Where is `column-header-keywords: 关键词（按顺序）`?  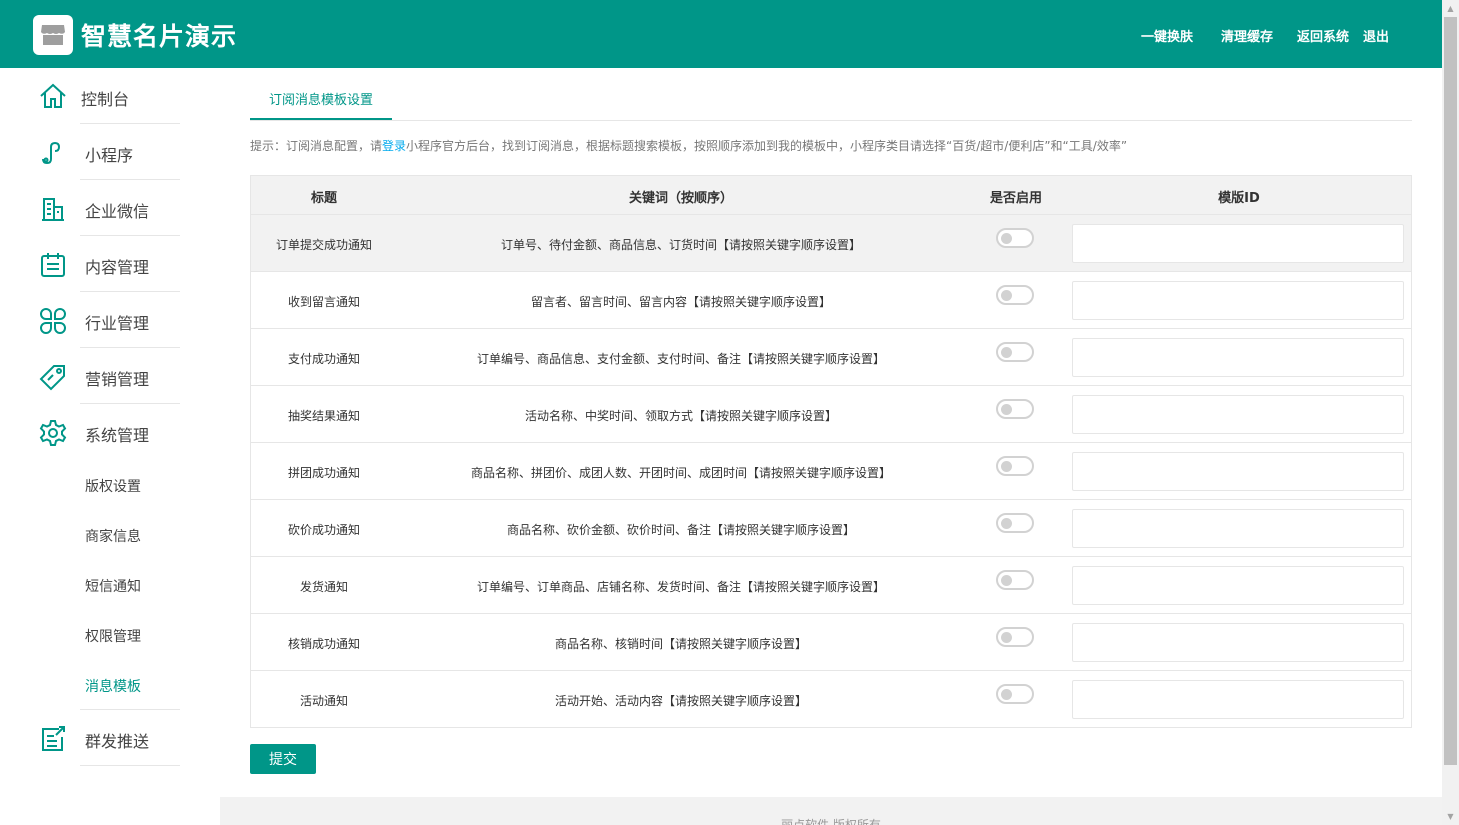 column-header-keywords: 关键词（按顺序） is located at coordinates (680, 198).